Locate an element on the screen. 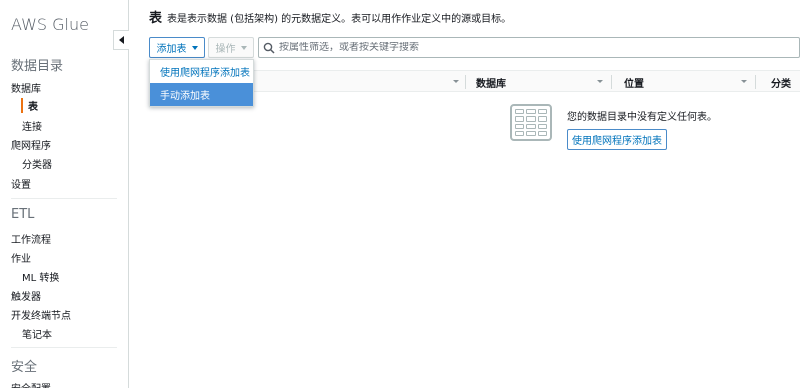 Image resolution: width=800 pixels, height=388 pixels. empty-state-message: 您的数据目录中没有定义任何表。 is located at coordinates (642, 117).